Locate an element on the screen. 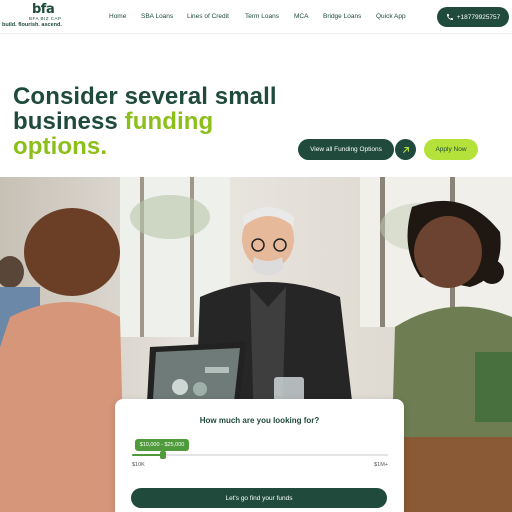 Image resolution: width=512 pixels, height=512 pixels. arrow-up-right-icon is located at coordinates (406, 150).